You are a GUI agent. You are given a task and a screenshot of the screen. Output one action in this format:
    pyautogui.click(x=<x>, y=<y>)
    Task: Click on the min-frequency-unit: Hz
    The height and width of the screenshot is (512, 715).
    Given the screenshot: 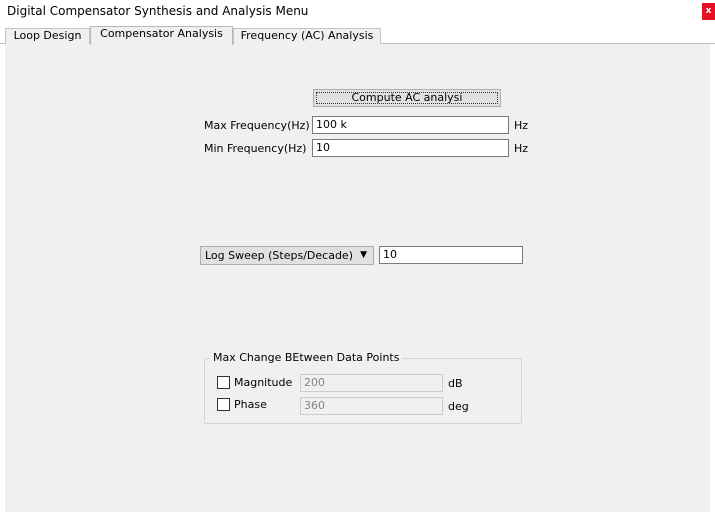 What is the action you would take?
    pyautogui.click(x=521, y=148)
    